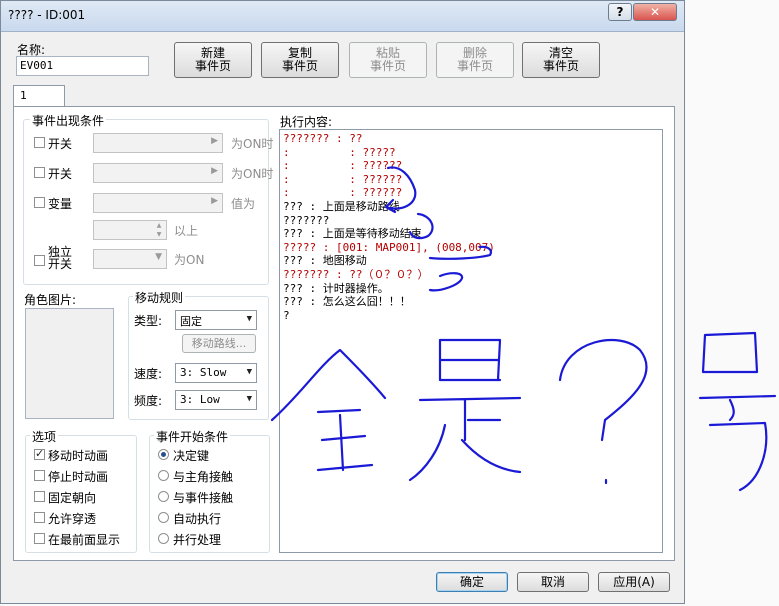  What do you see at coordinates (39, 172) in the screenshot?
I see `switch2-checkbox` at bounding box center [39, 172].